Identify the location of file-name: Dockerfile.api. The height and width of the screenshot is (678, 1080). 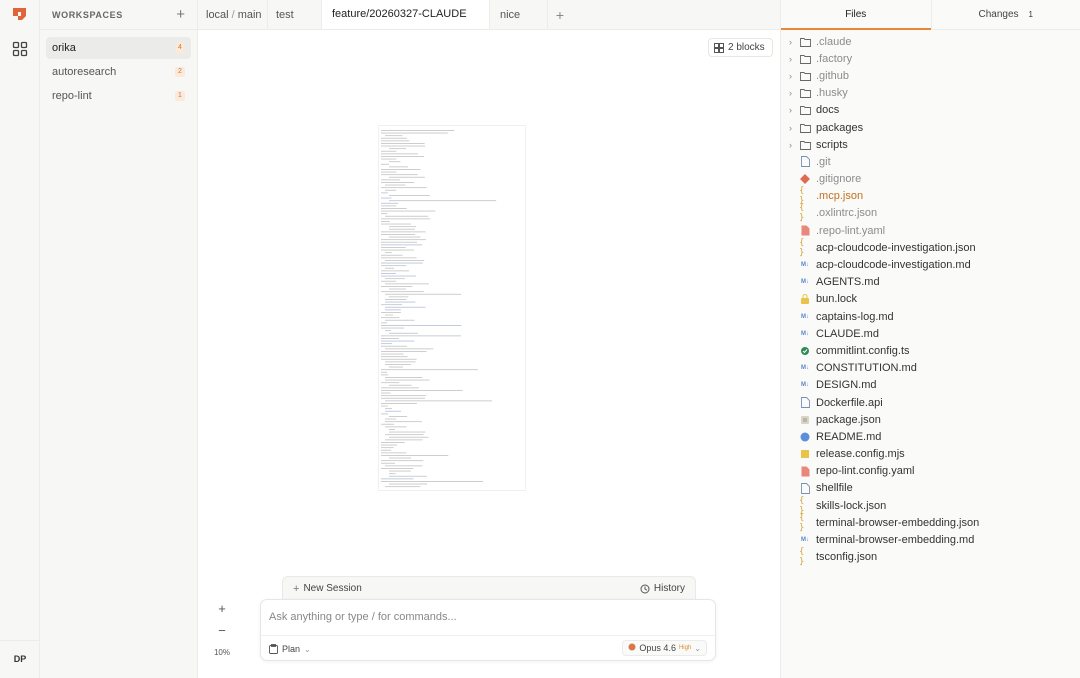
(849, 402).